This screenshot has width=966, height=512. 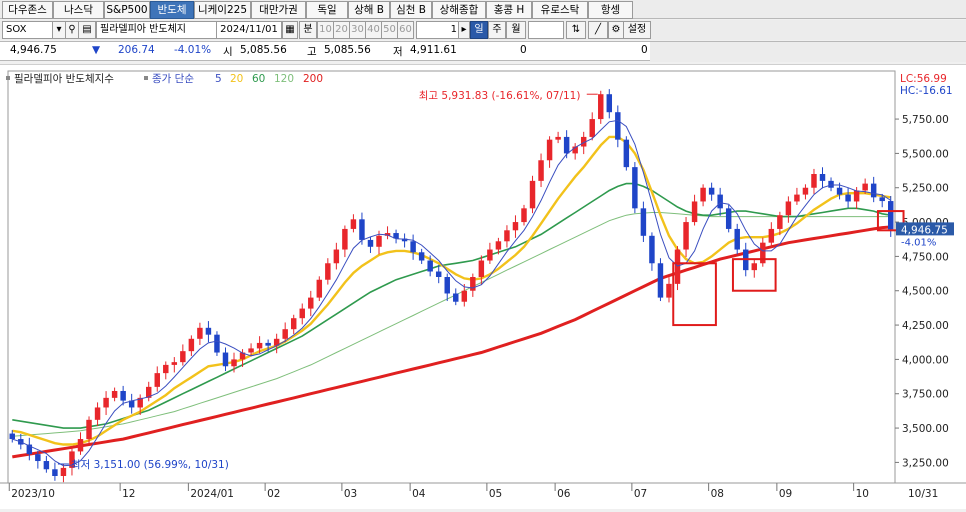 I want to click on x-tick-label: 02, so click(x=273, y=494).